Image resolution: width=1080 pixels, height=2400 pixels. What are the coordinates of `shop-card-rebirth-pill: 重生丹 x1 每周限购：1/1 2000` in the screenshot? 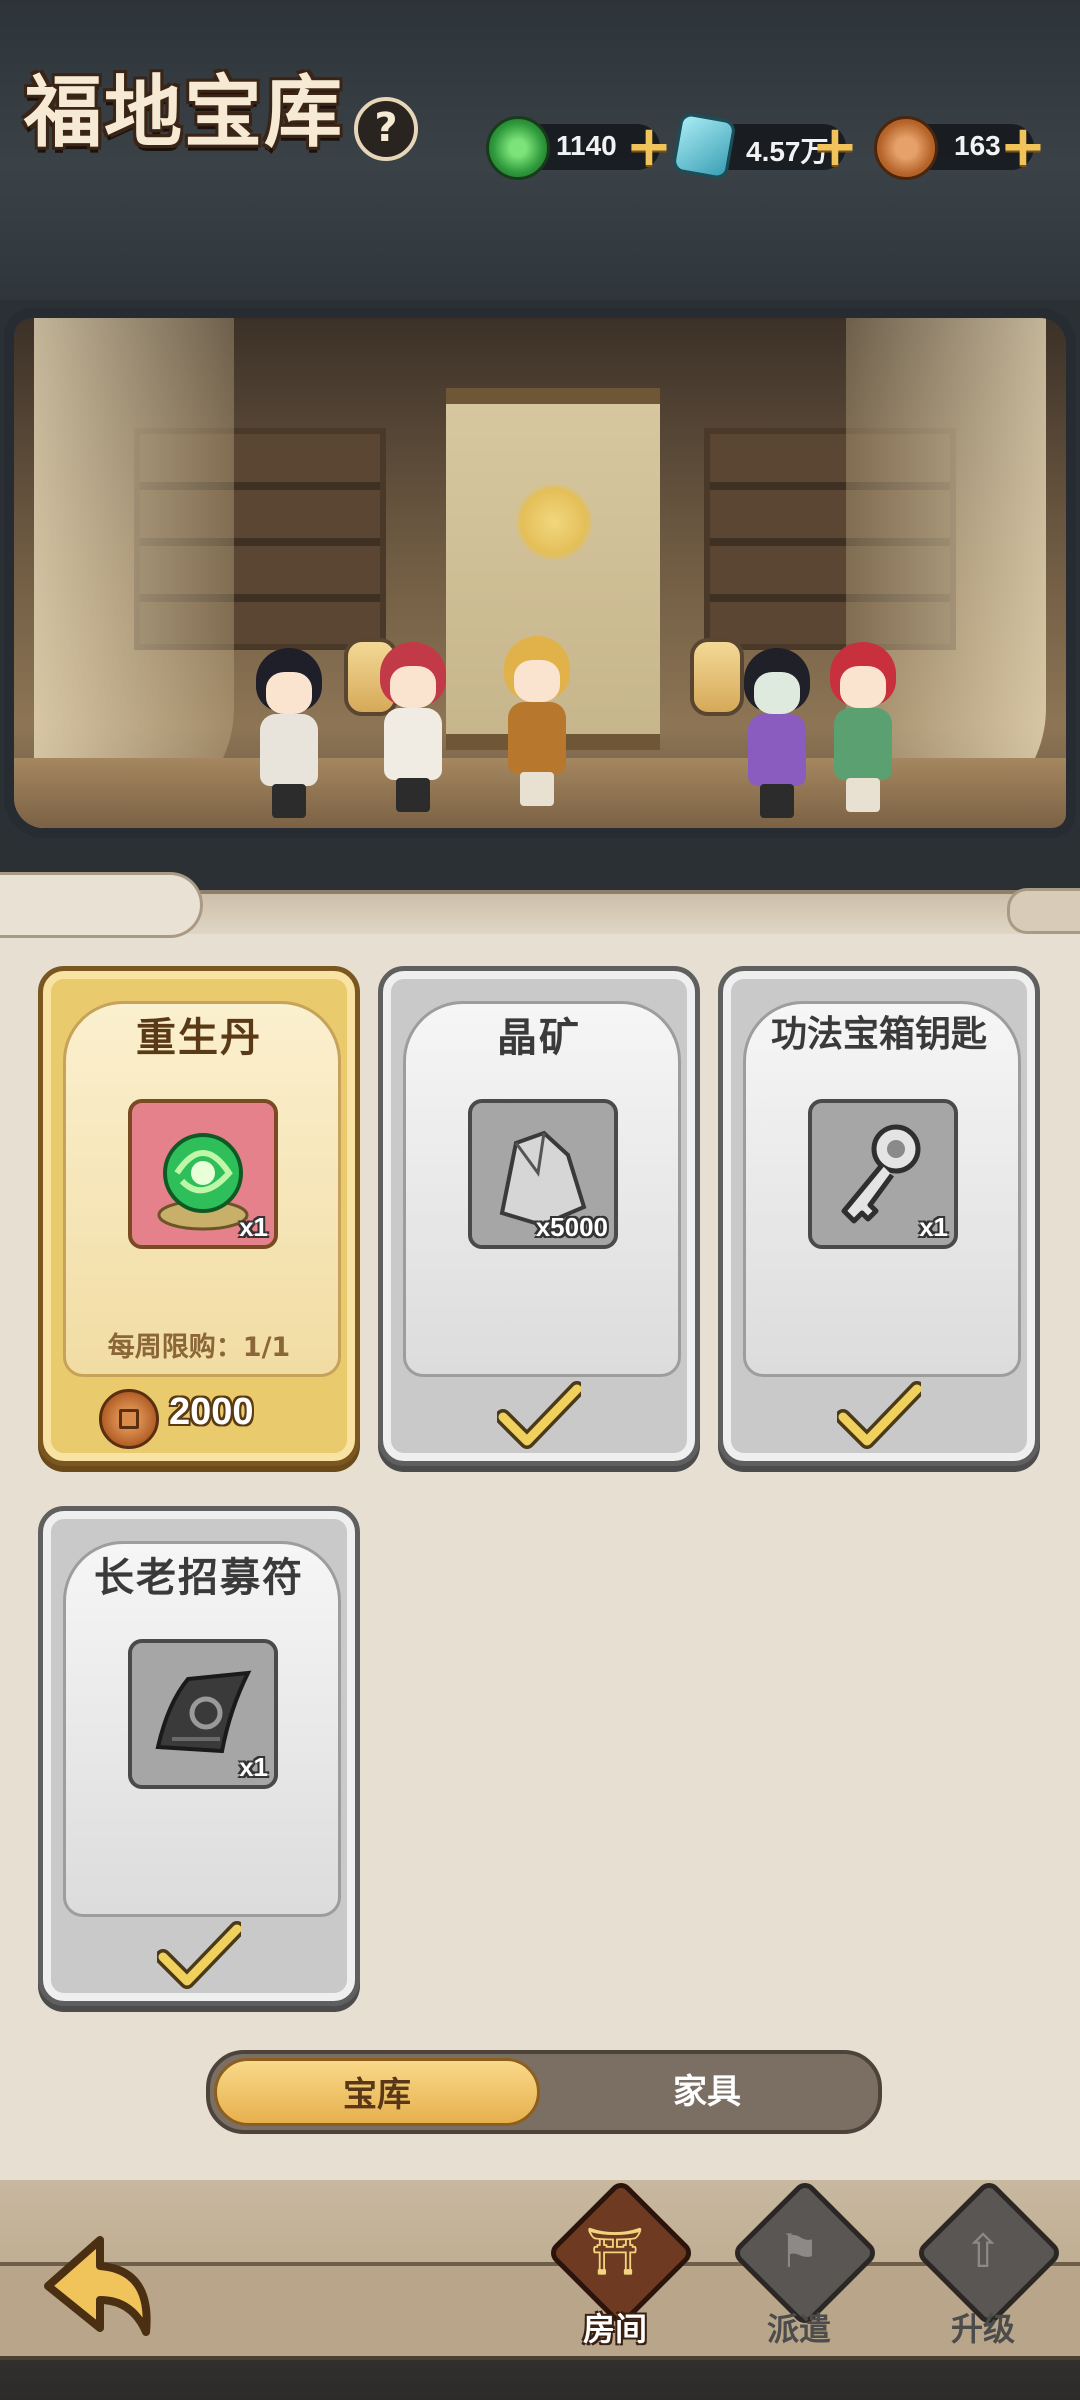 It's located at (199, 1216).